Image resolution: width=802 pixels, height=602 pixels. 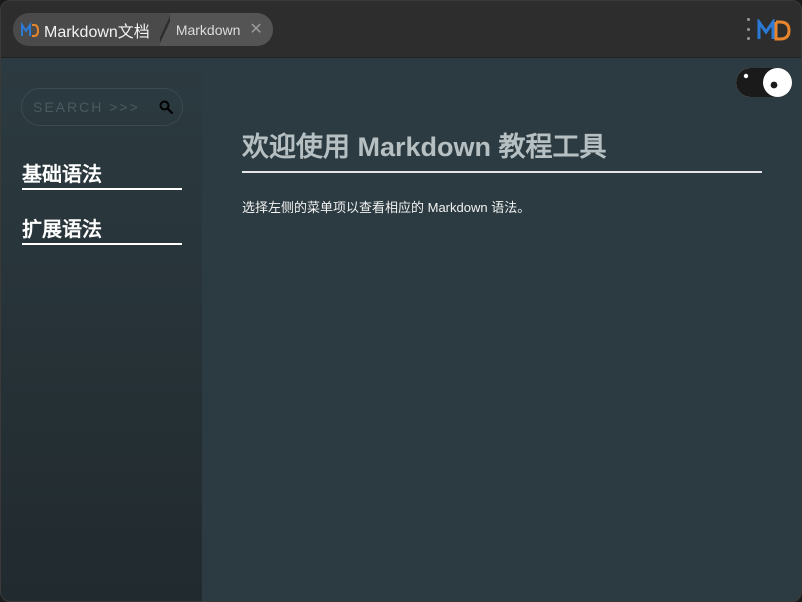 I want to click on tab-separator, so click(x=164, y=29).